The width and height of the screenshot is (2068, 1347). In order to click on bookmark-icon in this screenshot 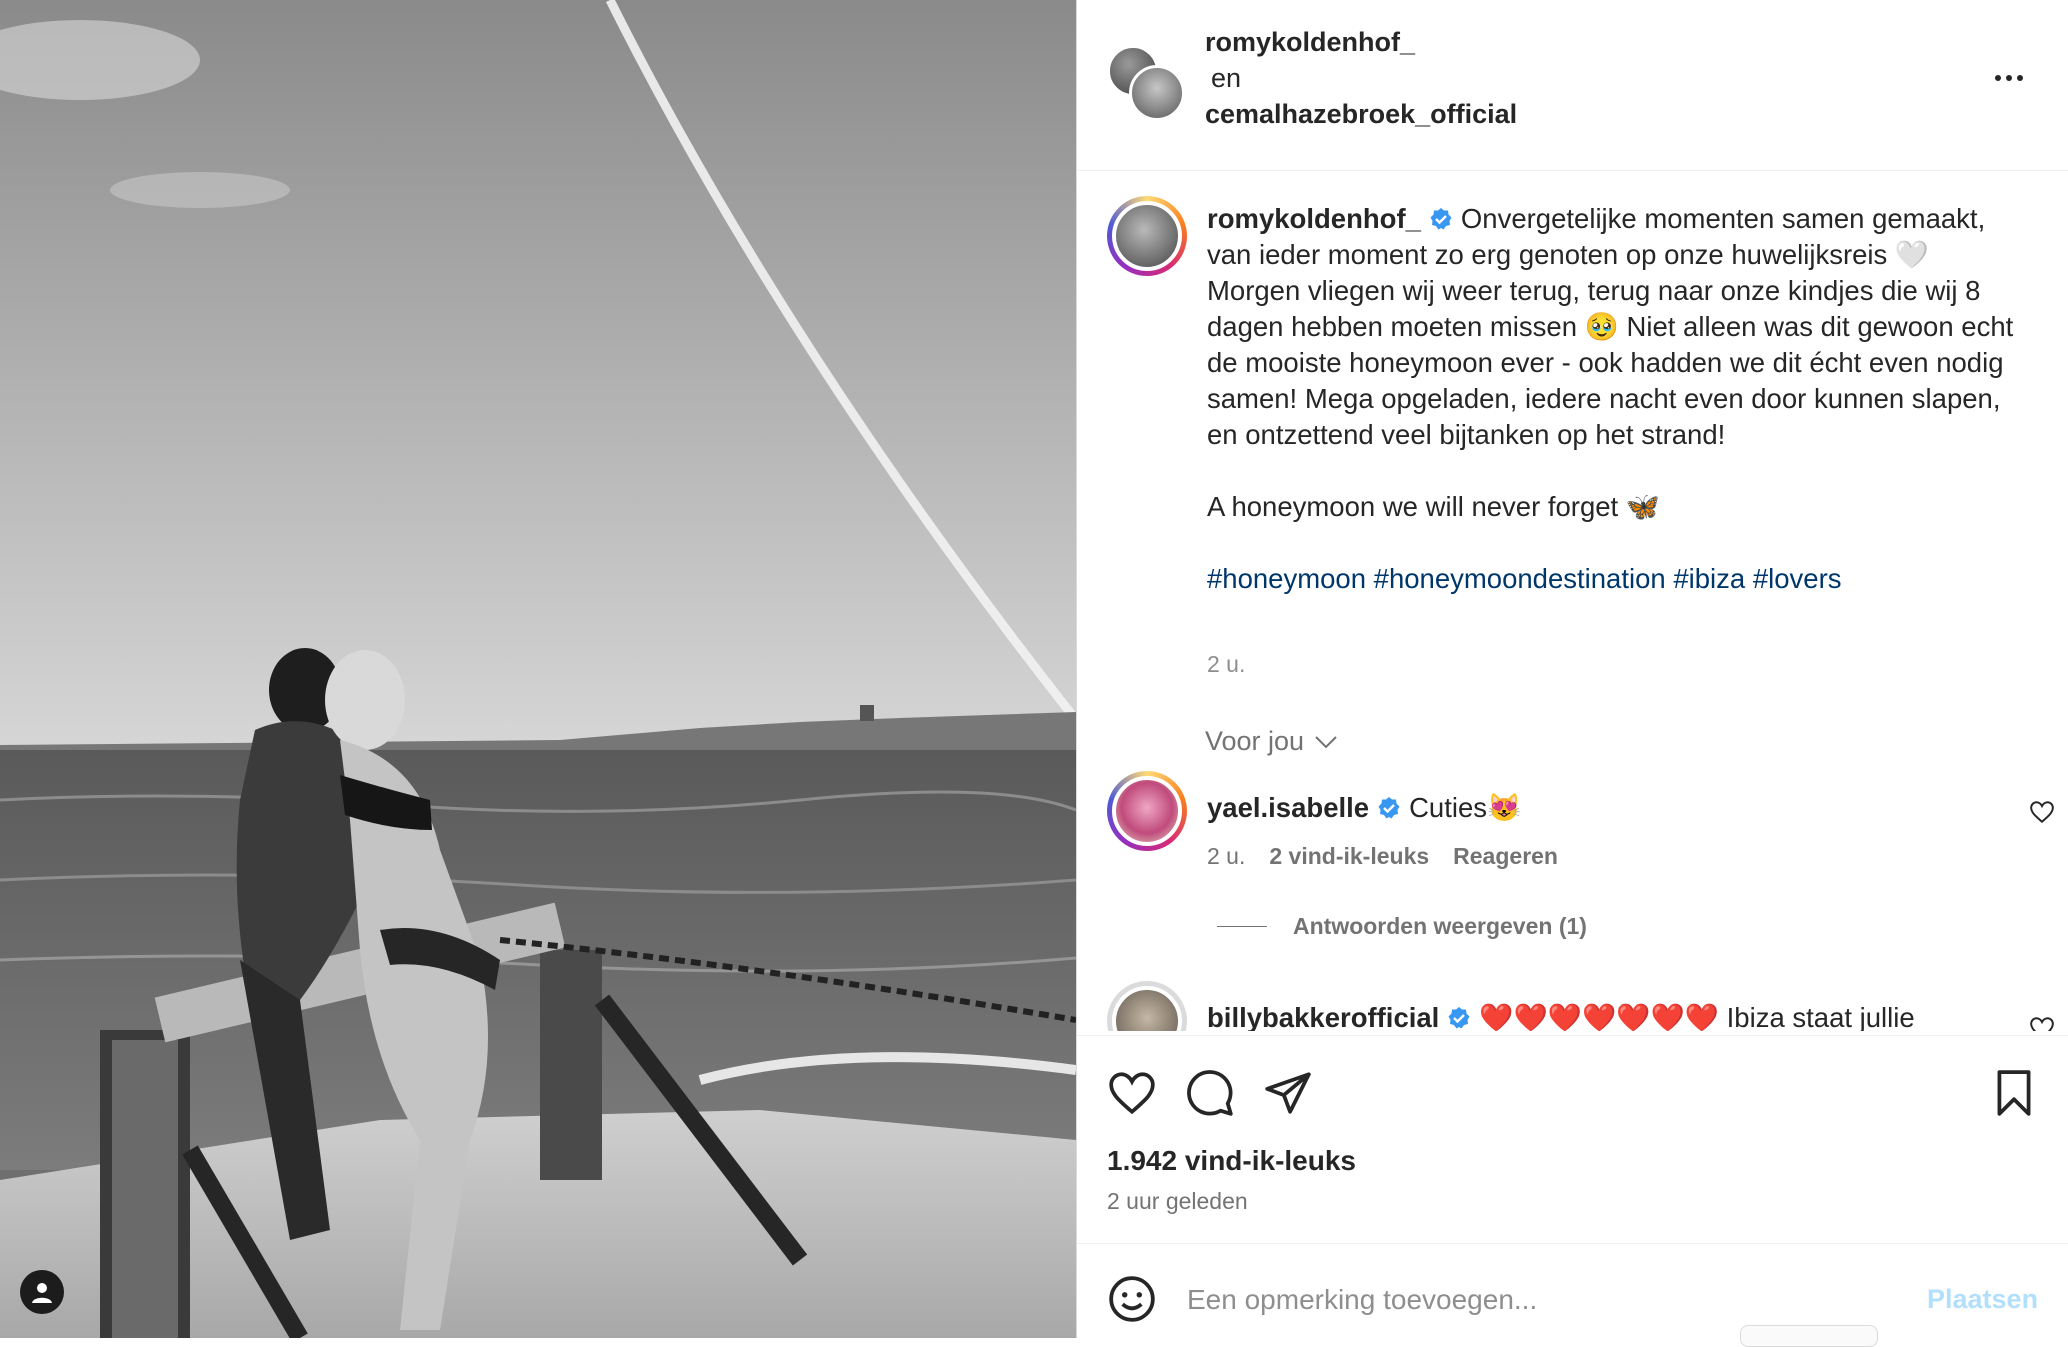, I will do `click(2014, 1093)`.